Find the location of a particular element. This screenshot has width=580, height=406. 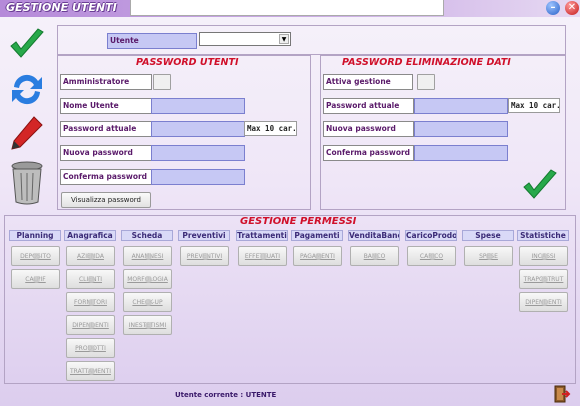

pencil-icon is located at coordinates (27, 133).